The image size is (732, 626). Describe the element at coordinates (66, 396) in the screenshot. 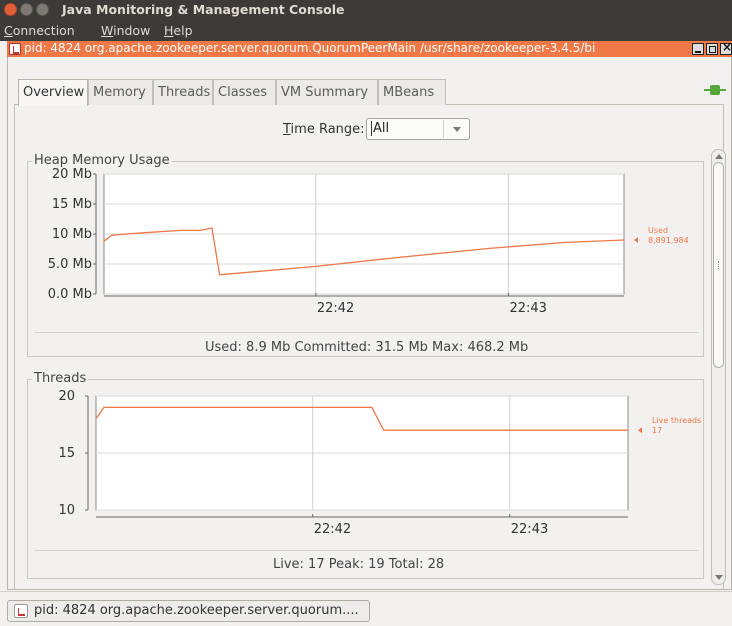

I see `y-tick-label: 20` at that location.